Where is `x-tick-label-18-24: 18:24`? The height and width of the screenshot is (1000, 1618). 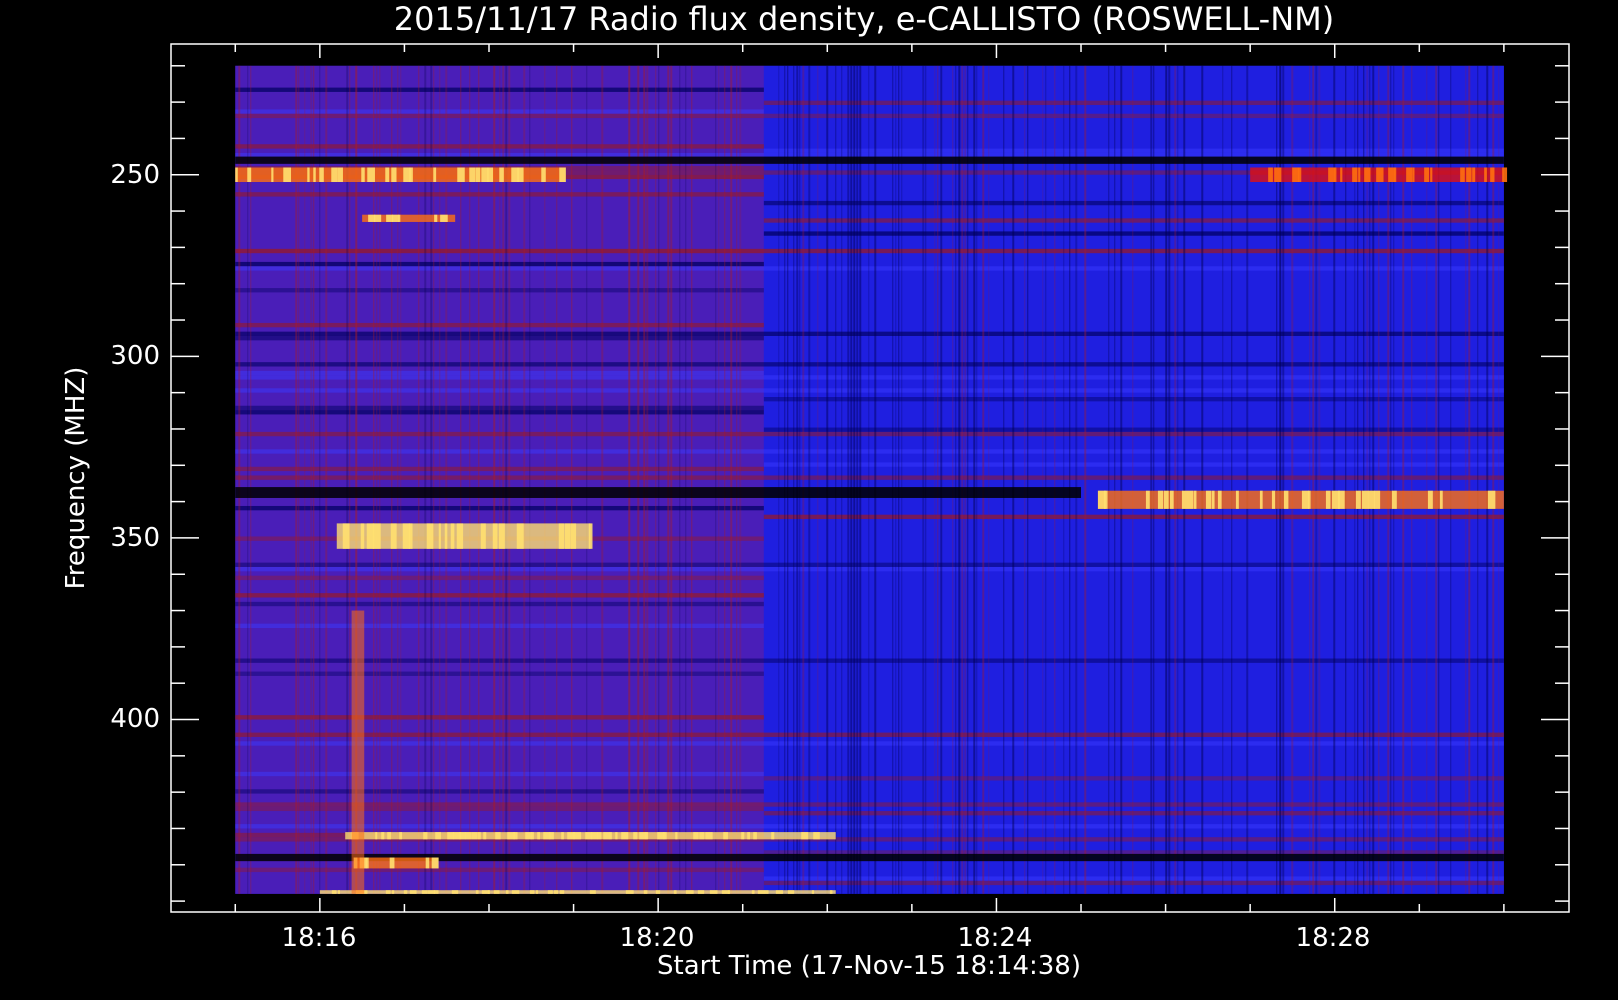 x-tick-label-18-24: 18:24 is located at coordinates (995, 938).